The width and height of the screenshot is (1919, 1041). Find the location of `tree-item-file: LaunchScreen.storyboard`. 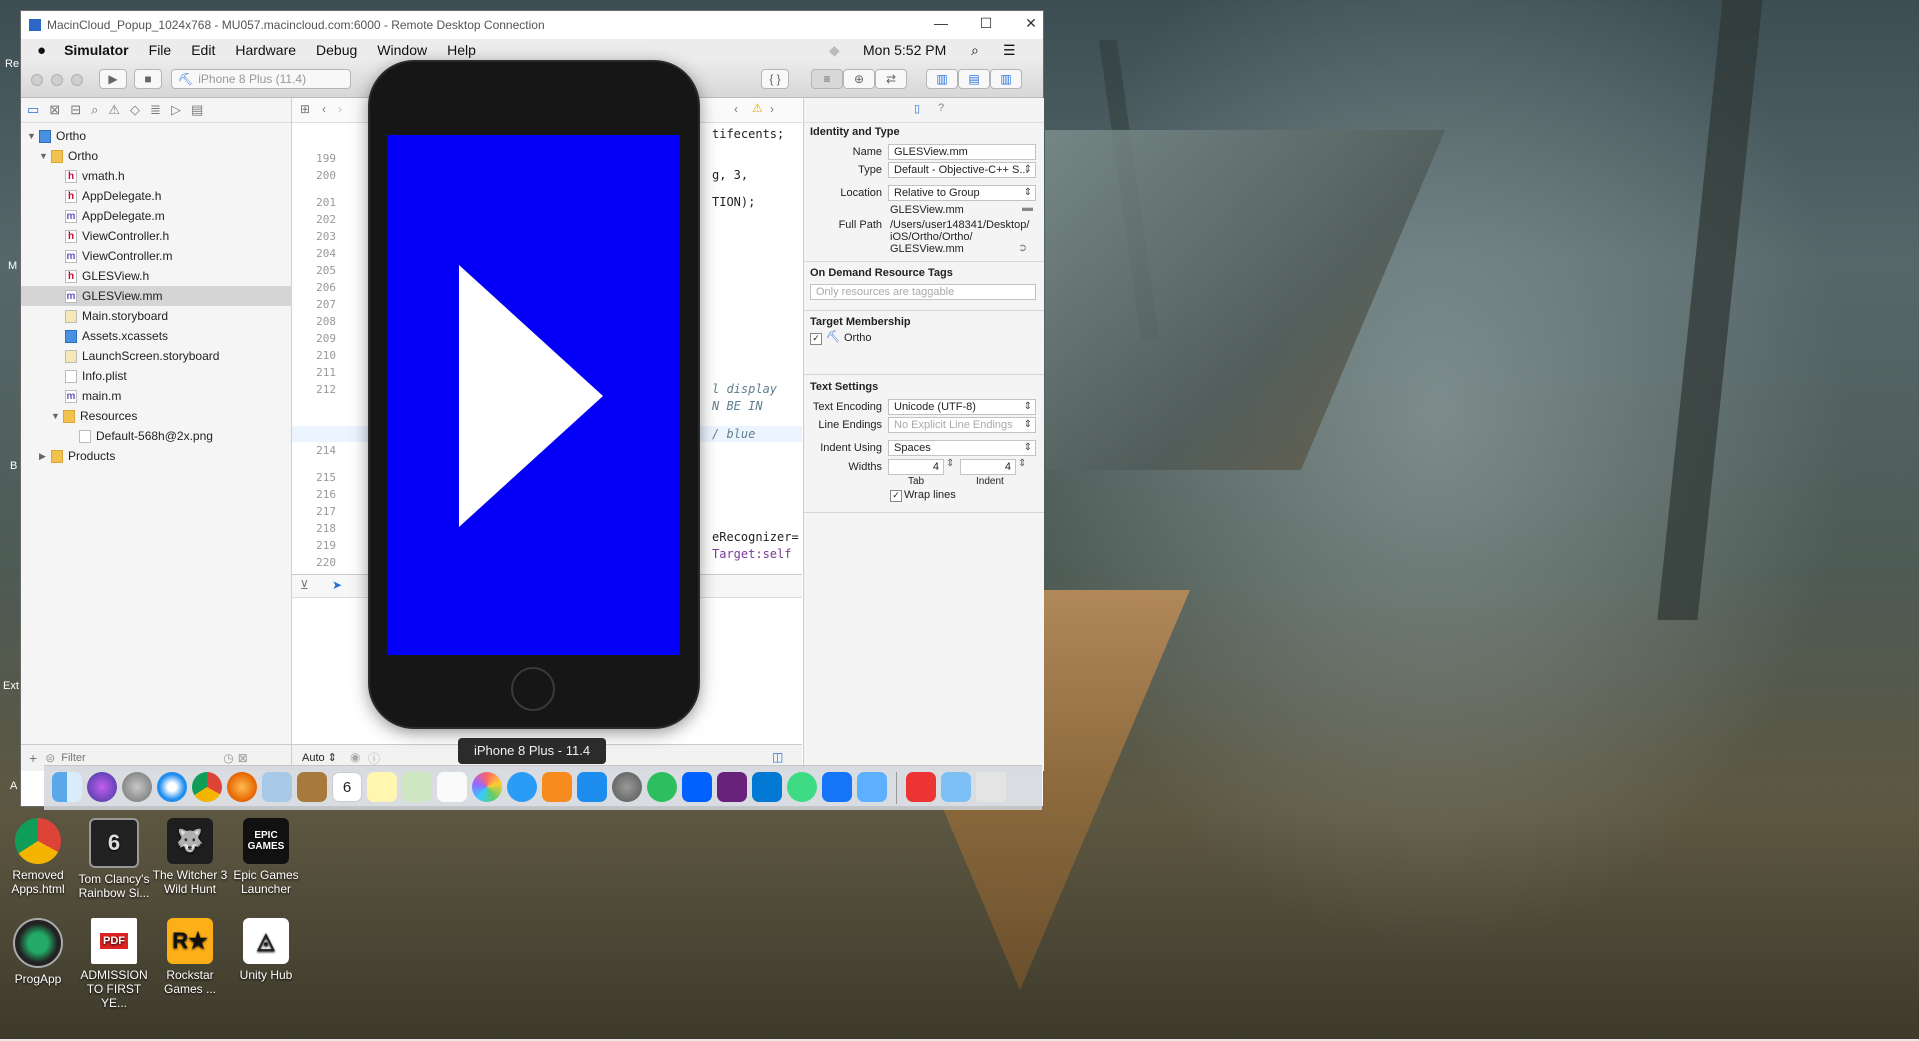

tree-item-file: LaunchScreen.storyboard is located at coordinates (178, 356).